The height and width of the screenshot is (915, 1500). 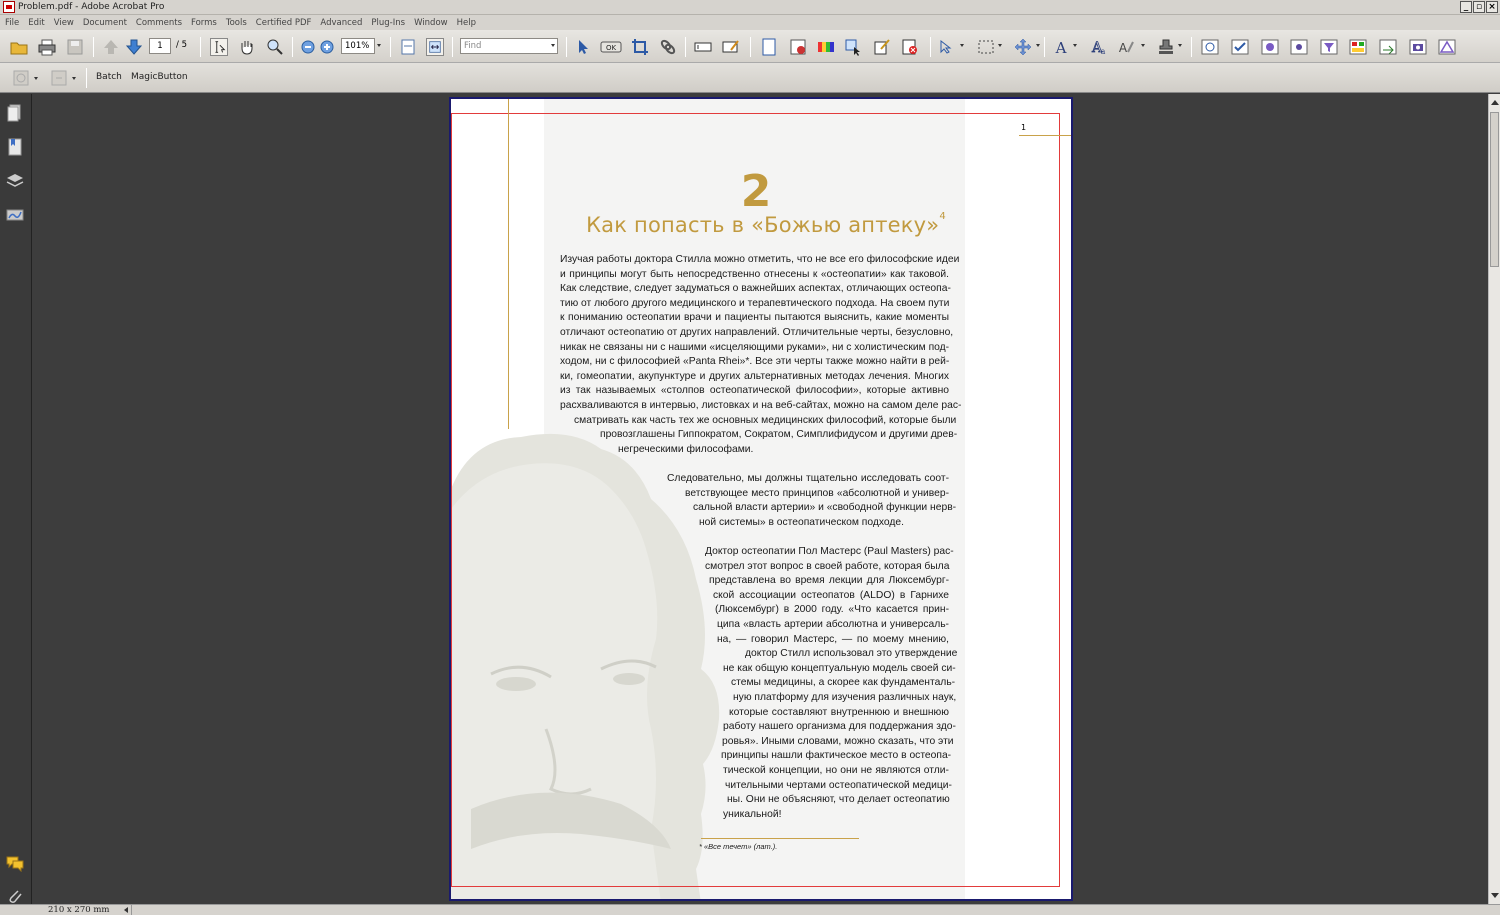 I want to click on scrollbar-thumb, so click(x=1494, y=189).